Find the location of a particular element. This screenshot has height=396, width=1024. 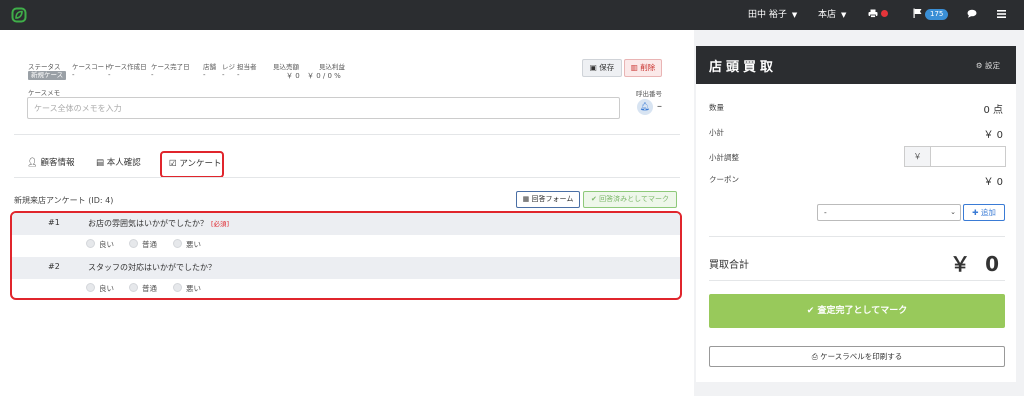

settings-label: 設定 is located at coordinates (992, 65).